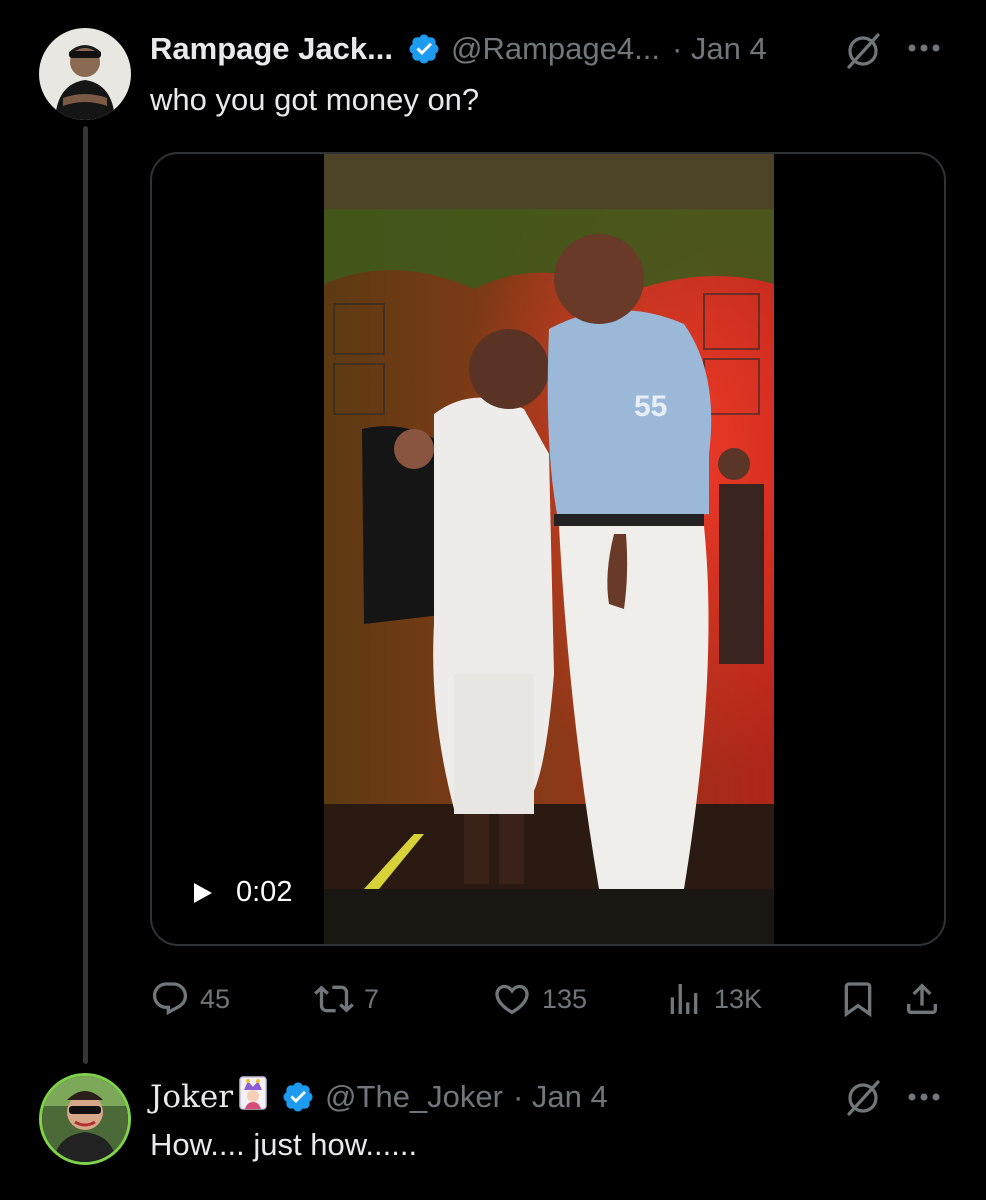 The image size is (986, 1200). I want to click on tweet-header: Rampage Jack... @Rampage4... · Jan 4, so click(458, 49).